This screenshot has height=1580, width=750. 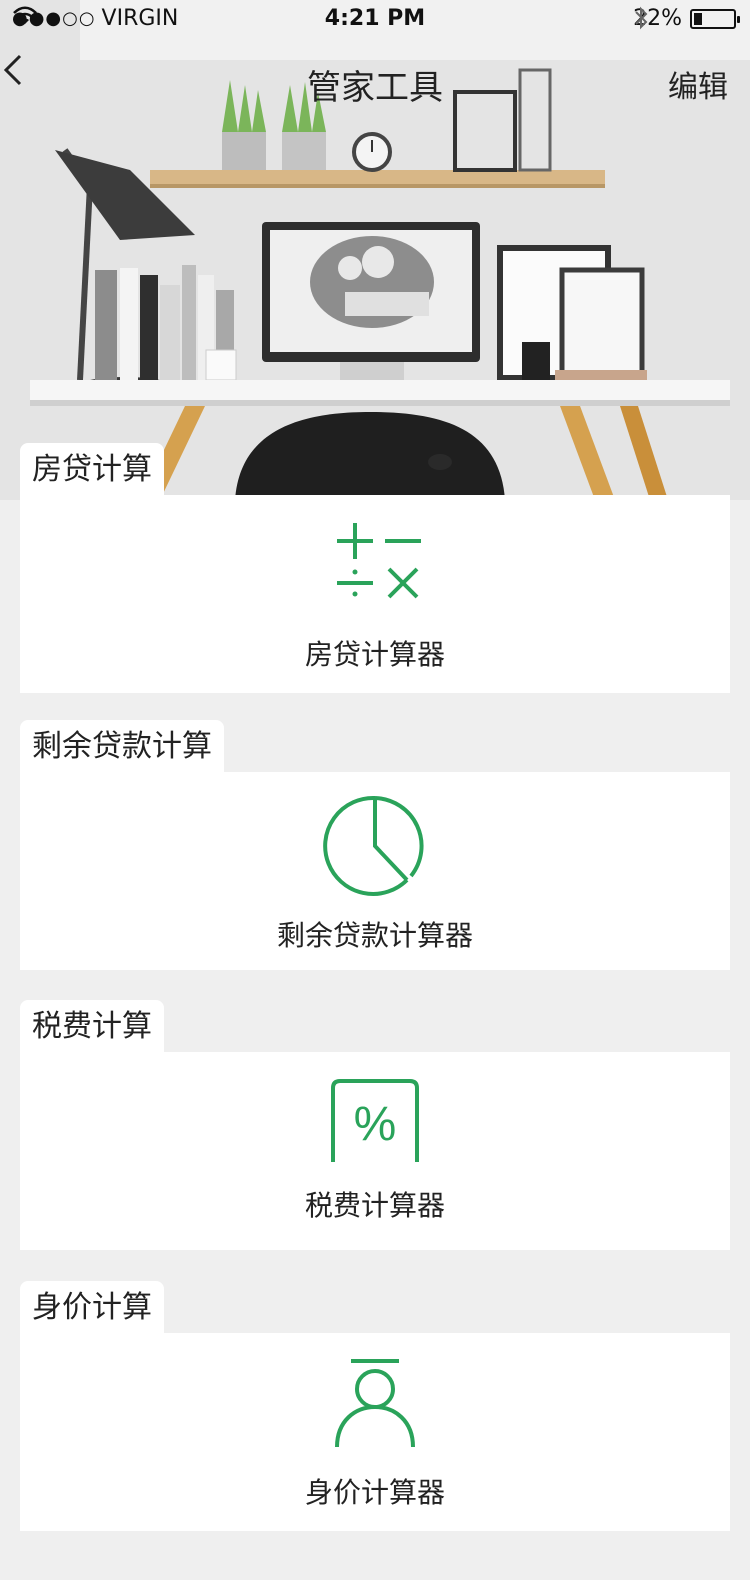 I want to click on bluetooth-icon, so click(x=641, y=18).